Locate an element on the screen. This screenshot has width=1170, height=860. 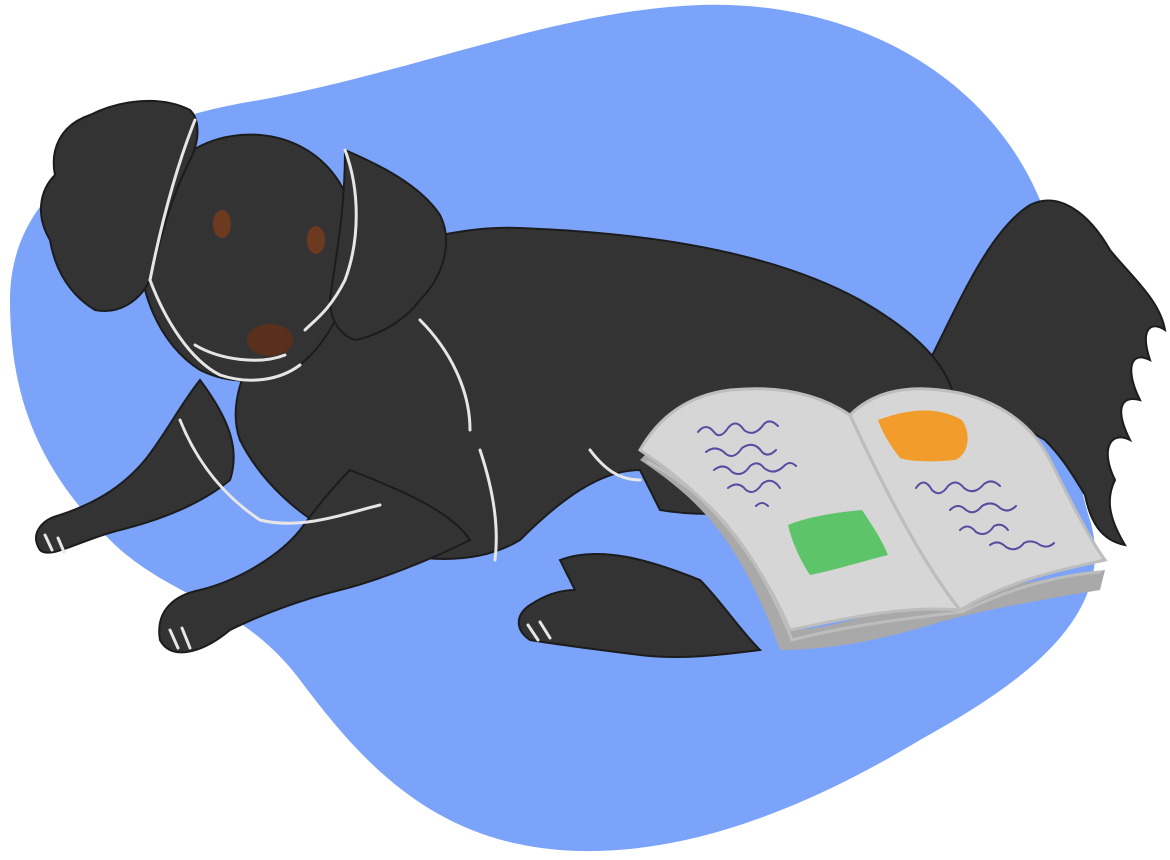
dog-nose is located at coordinates (270, 340).